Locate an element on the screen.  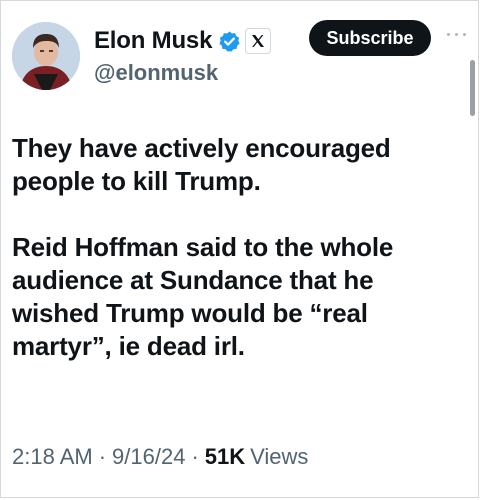
more-options-icon is located at coordinates (457, 35).